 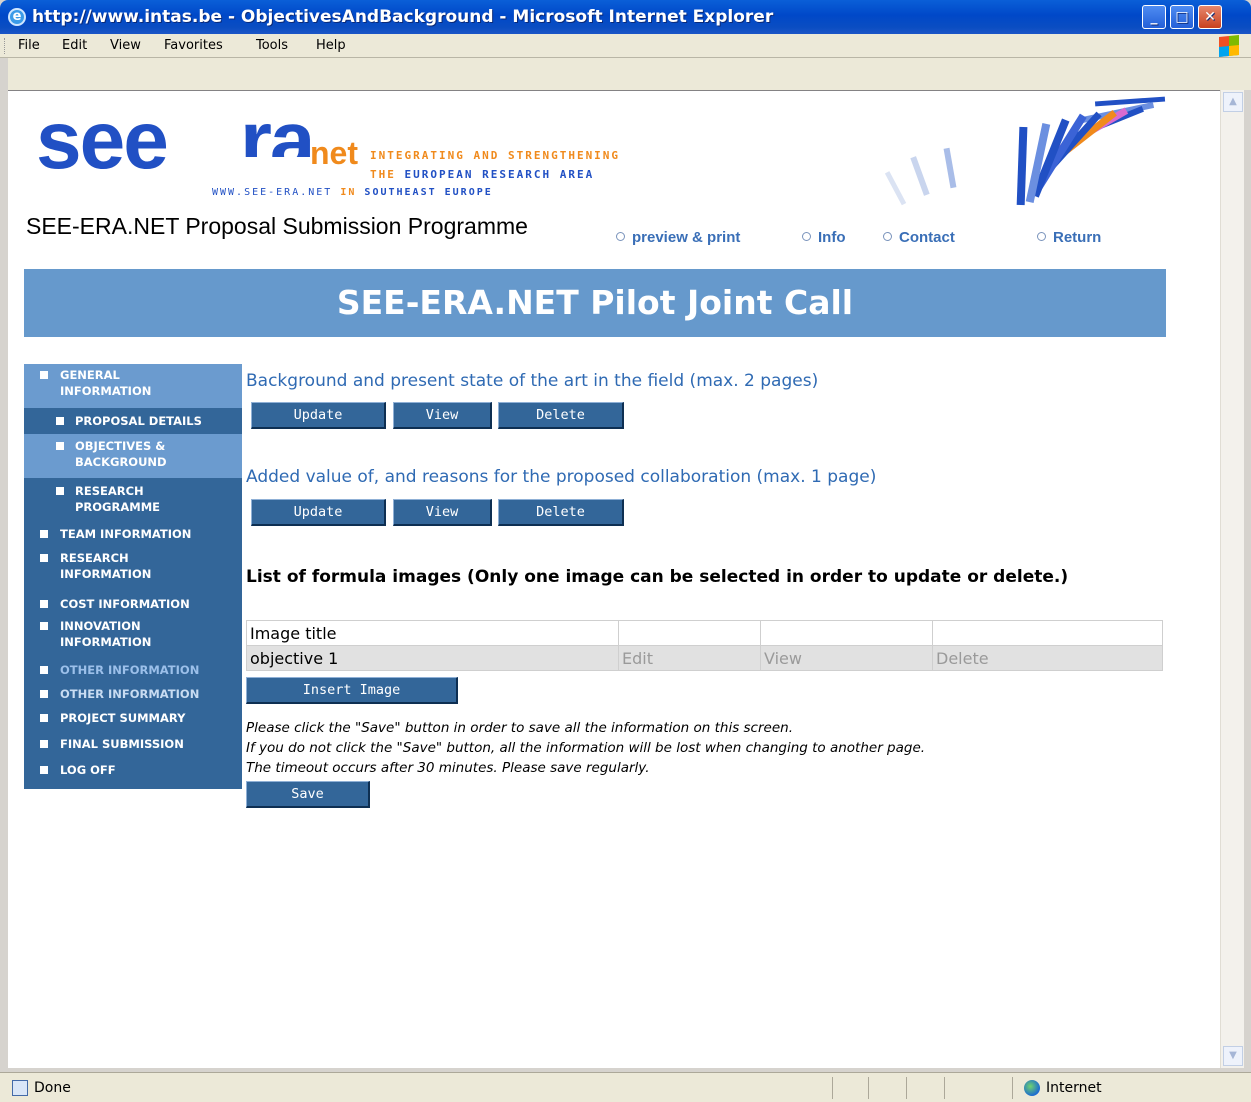 What do you see at coordinates (846, 658) in the screenshot?
I see `view-image-link: View` at bounding box center [846, 658].